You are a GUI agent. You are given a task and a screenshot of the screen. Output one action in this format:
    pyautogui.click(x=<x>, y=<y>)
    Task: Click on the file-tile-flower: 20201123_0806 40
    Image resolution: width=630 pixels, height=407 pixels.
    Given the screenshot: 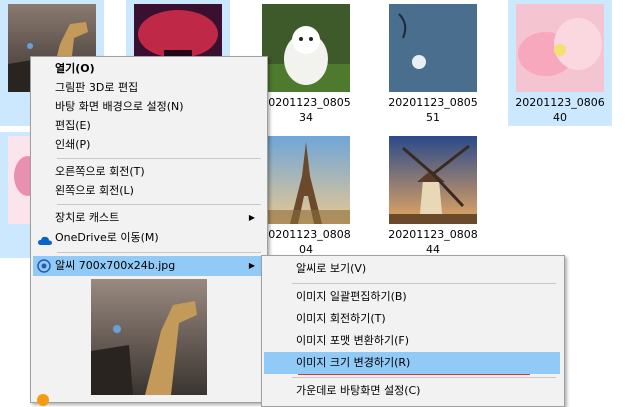 What is the action you would take?
    pyautogui.click(x=560, y=63)
    